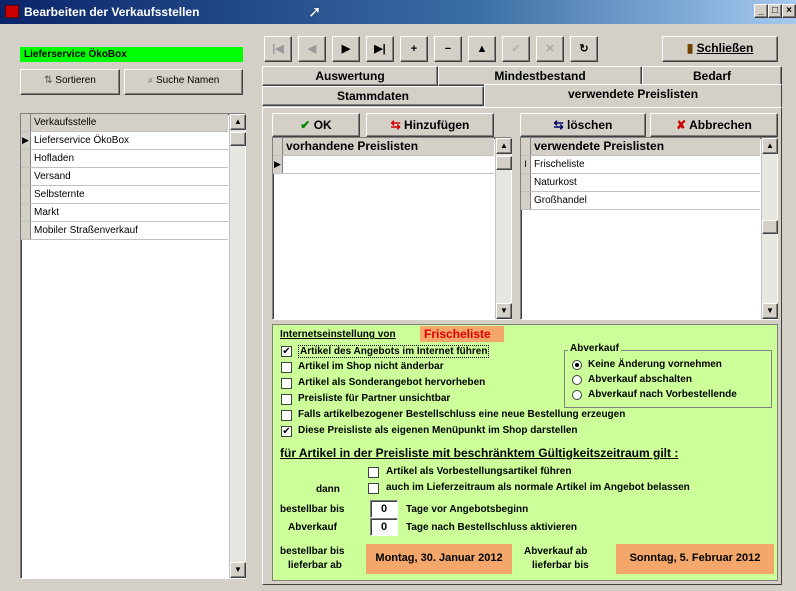  What do you see at coordinates (462, 334) in the screenshot?
I see `selected-pricelist-name: Frischeliste` at bounding box center [462, 334].